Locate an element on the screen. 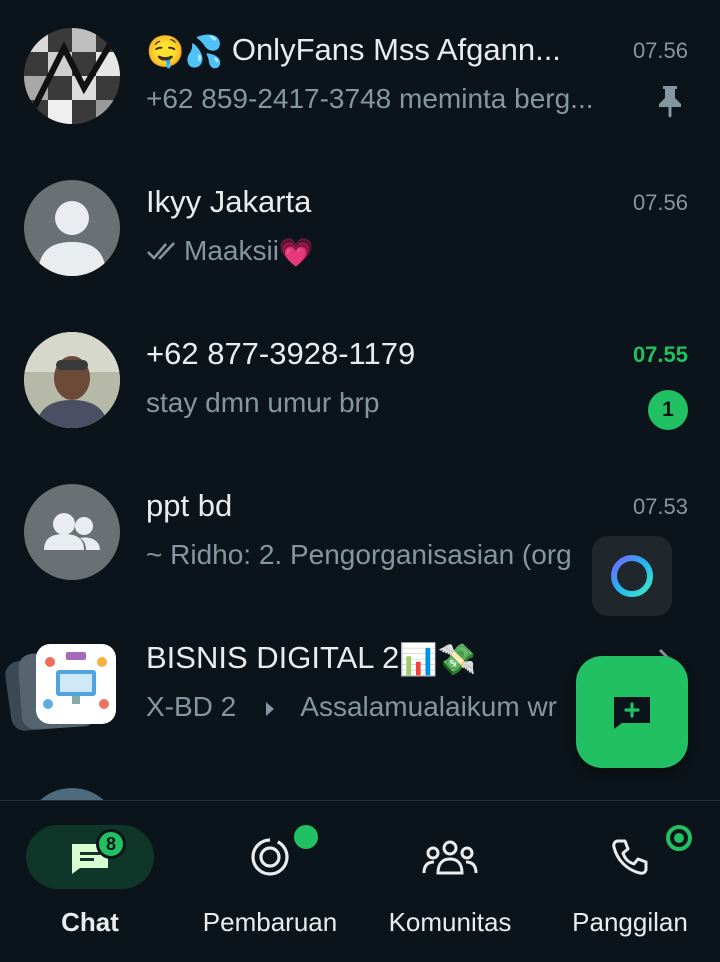 The width and height of the screenshot is (720, 962). floating-assistant-widget is located at coordinates (632, 576).